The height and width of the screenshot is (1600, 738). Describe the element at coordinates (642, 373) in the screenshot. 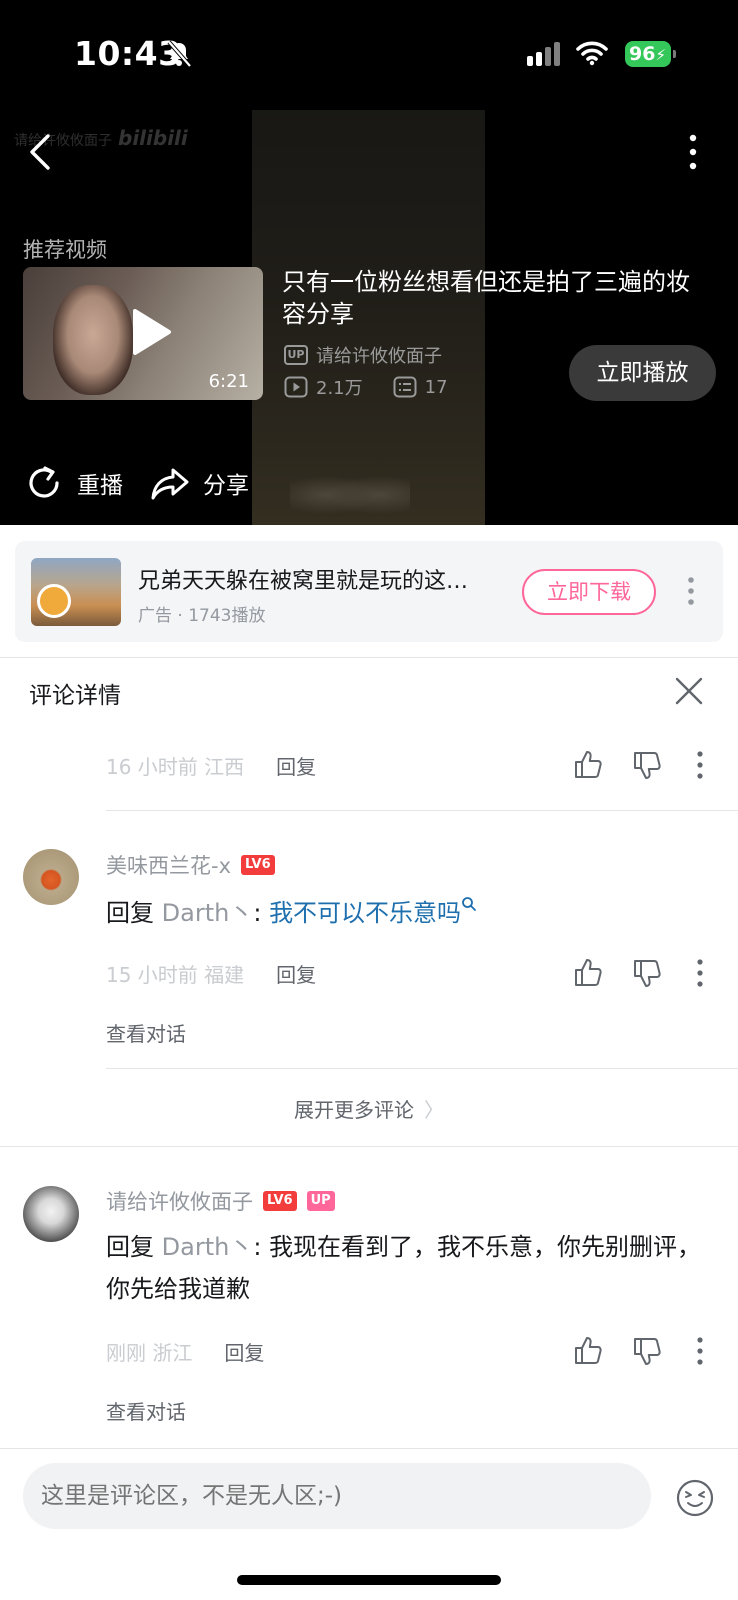

I see `play-now-button: 立即播放` at that location.